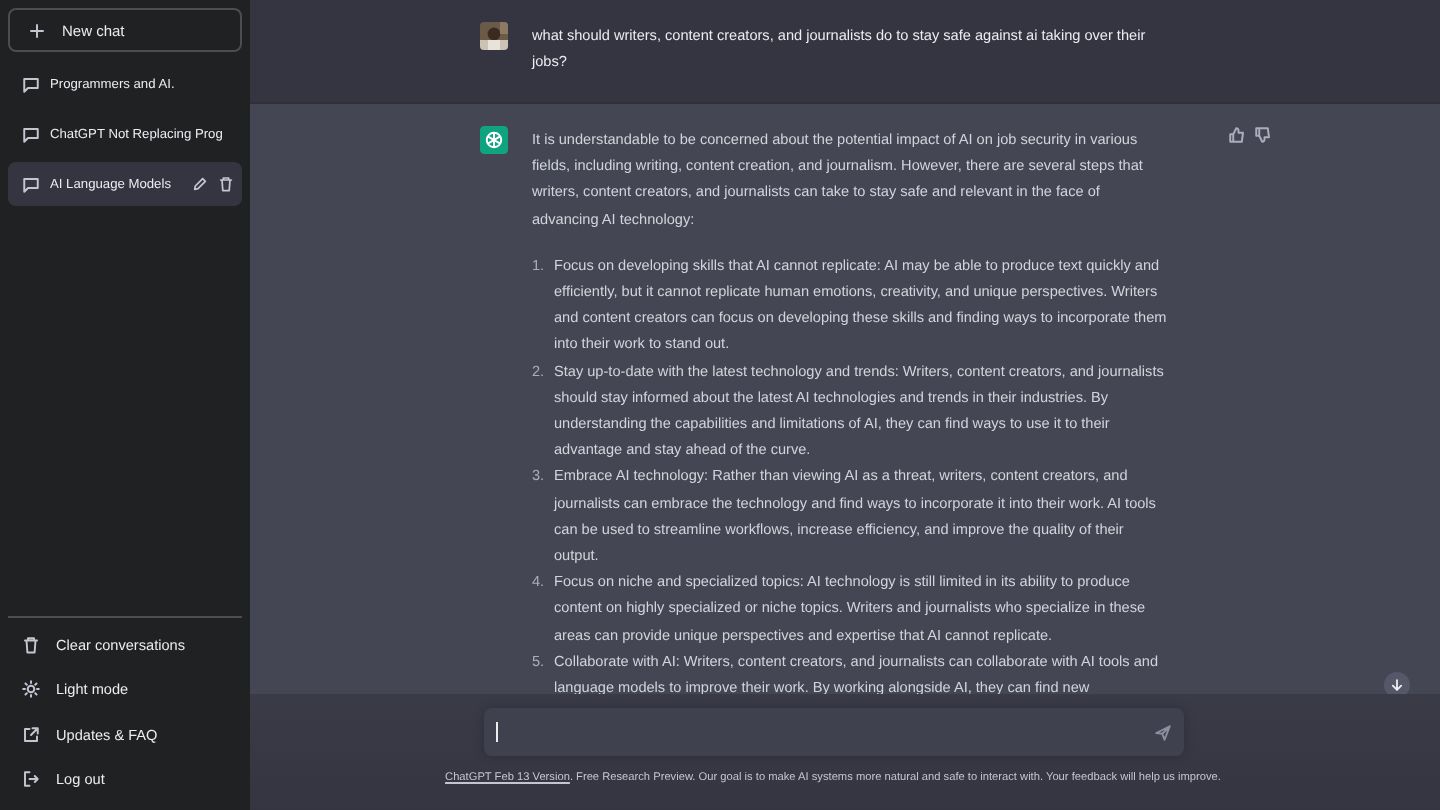 The image size is (1440, 810). Describe the element at coordinates (1397, 685) in the screenshot. I see `arrow-down-icon` at that location.